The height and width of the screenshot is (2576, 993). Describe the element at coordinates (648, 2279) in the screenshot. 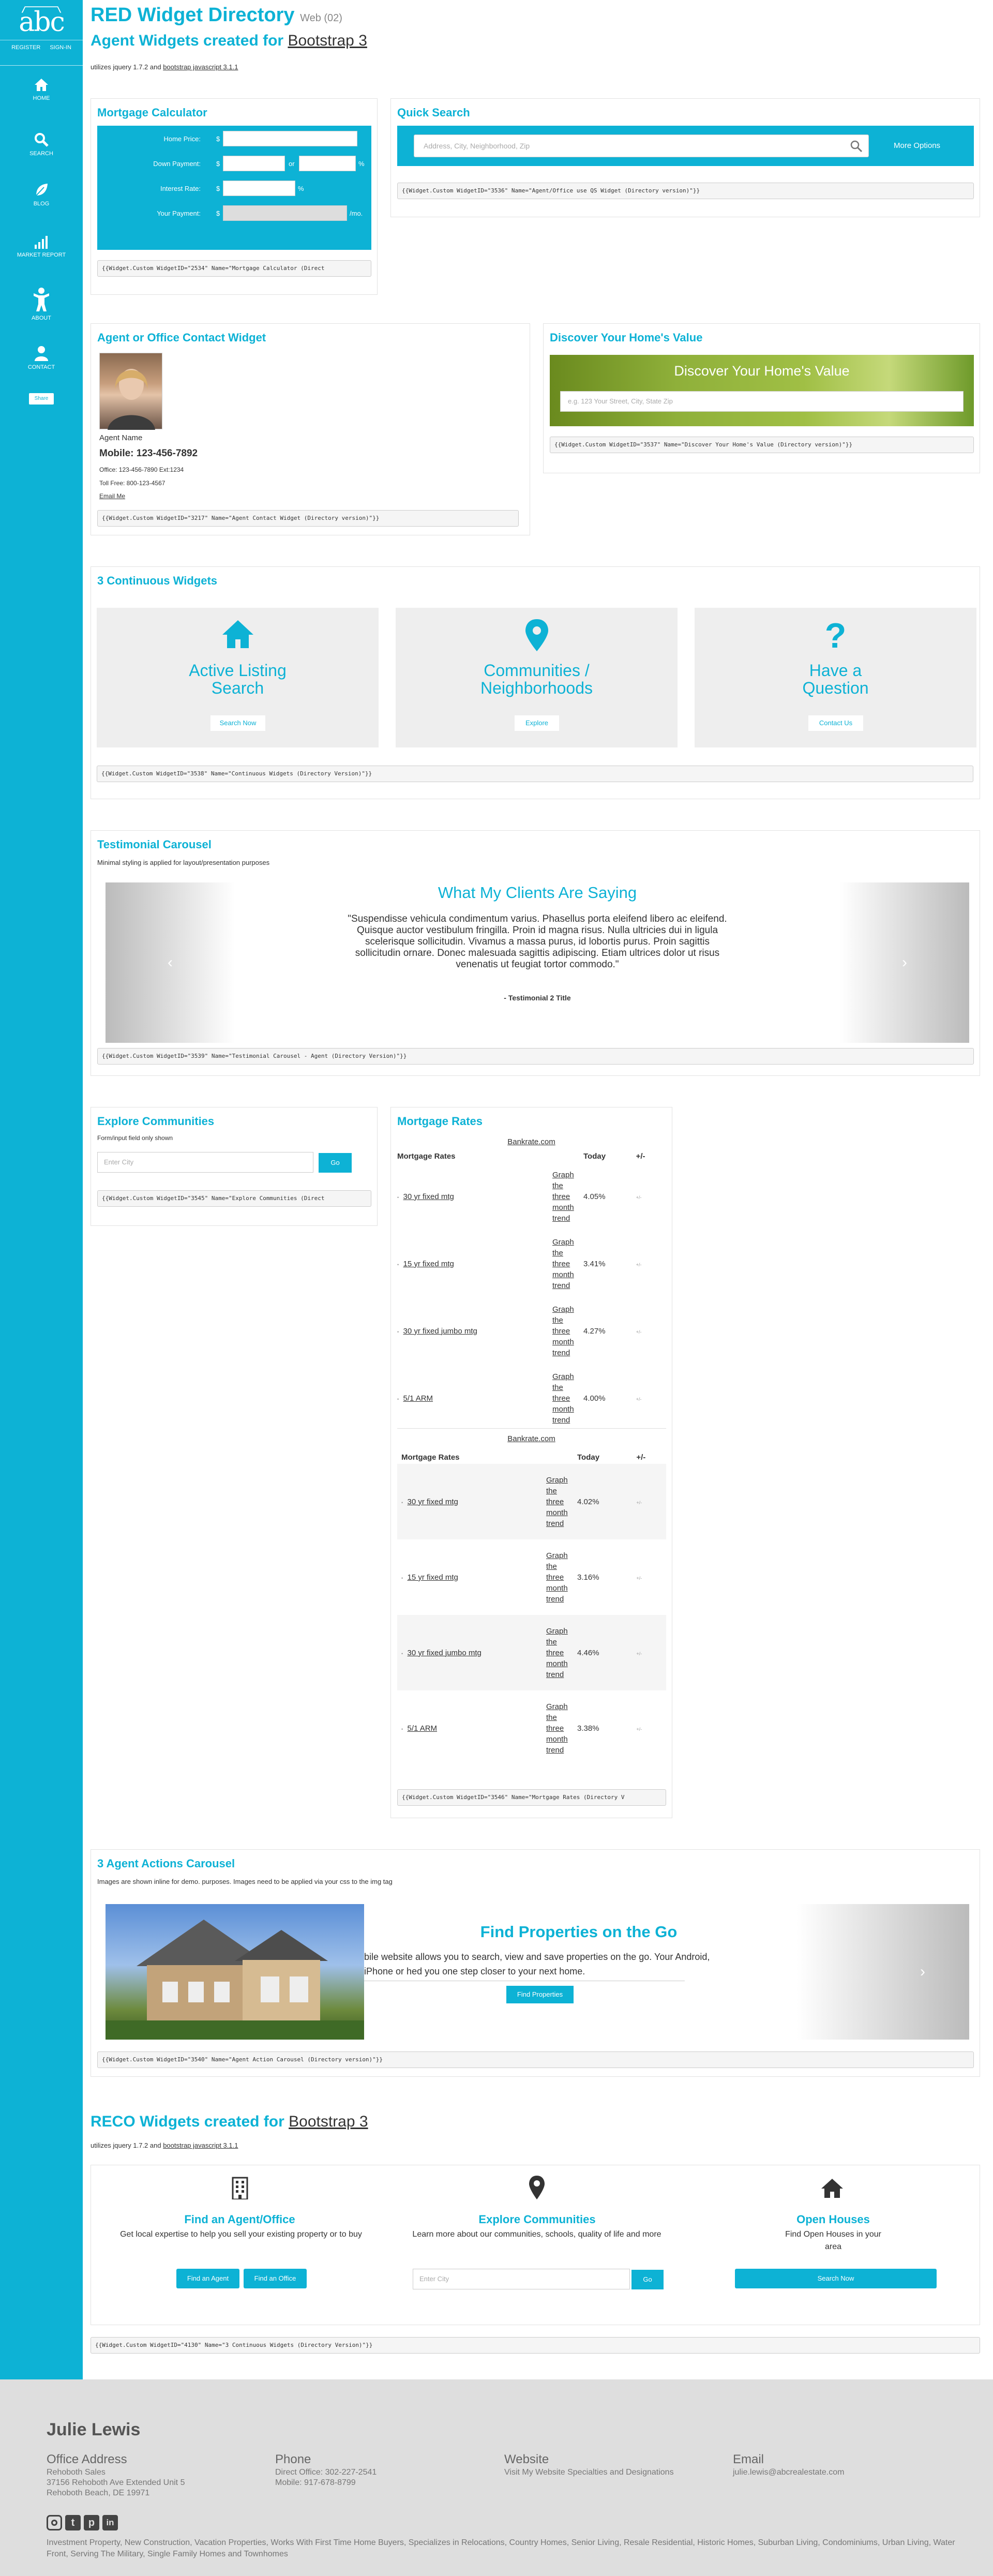

I see `reco-go-button: Go` at that location.